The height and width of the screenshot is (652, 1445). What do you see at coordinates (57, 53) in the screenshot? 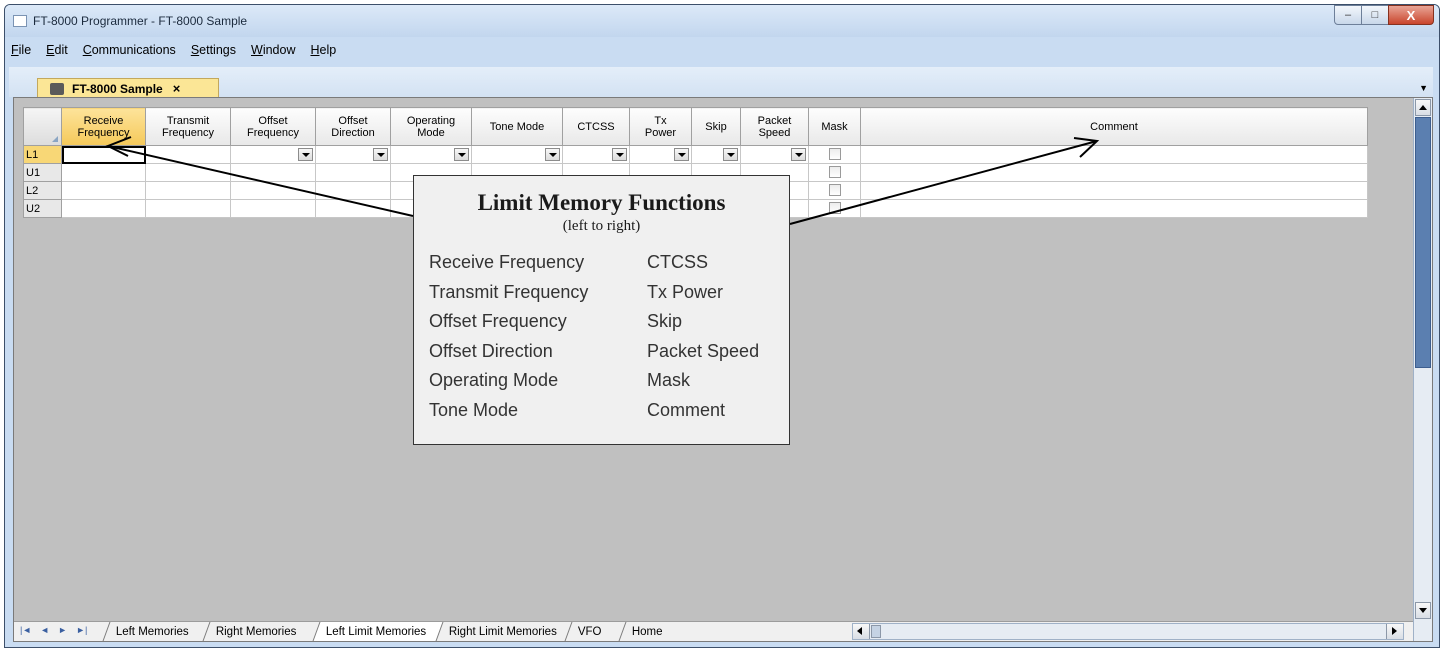
I see `menu-edit: Edit` at bounding box center [57, 53].